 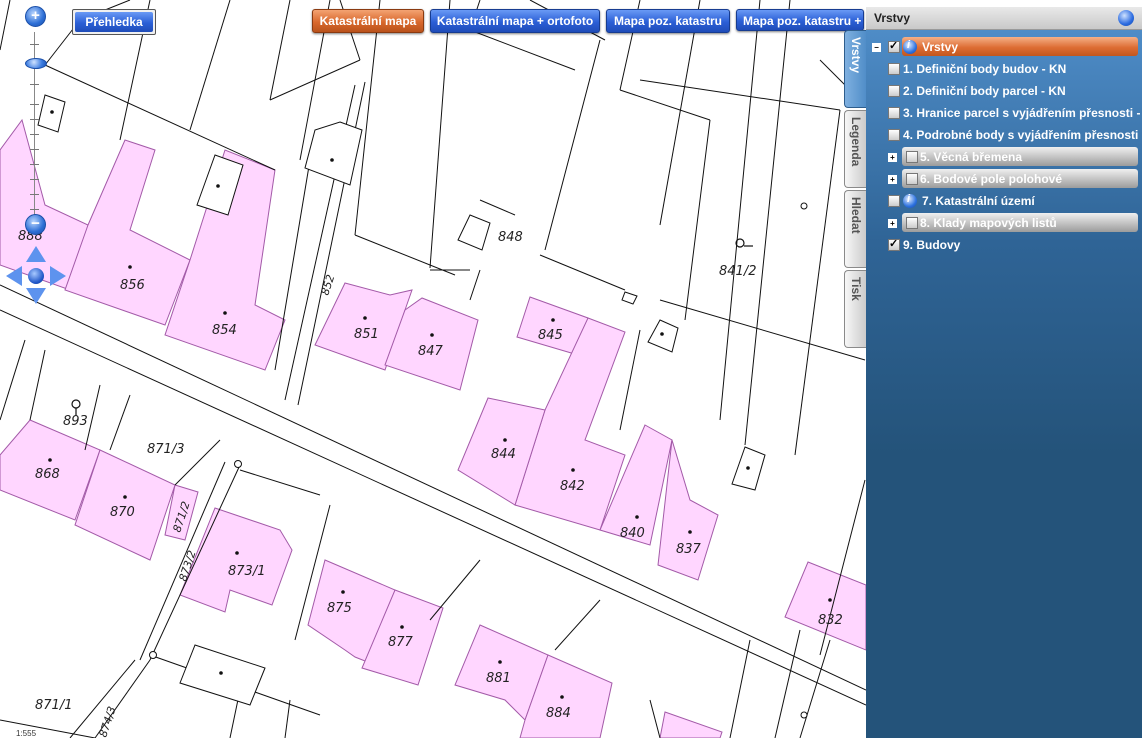 I want to click on layer-label: 5. Věcná břemena, so click(x=971, y=157).